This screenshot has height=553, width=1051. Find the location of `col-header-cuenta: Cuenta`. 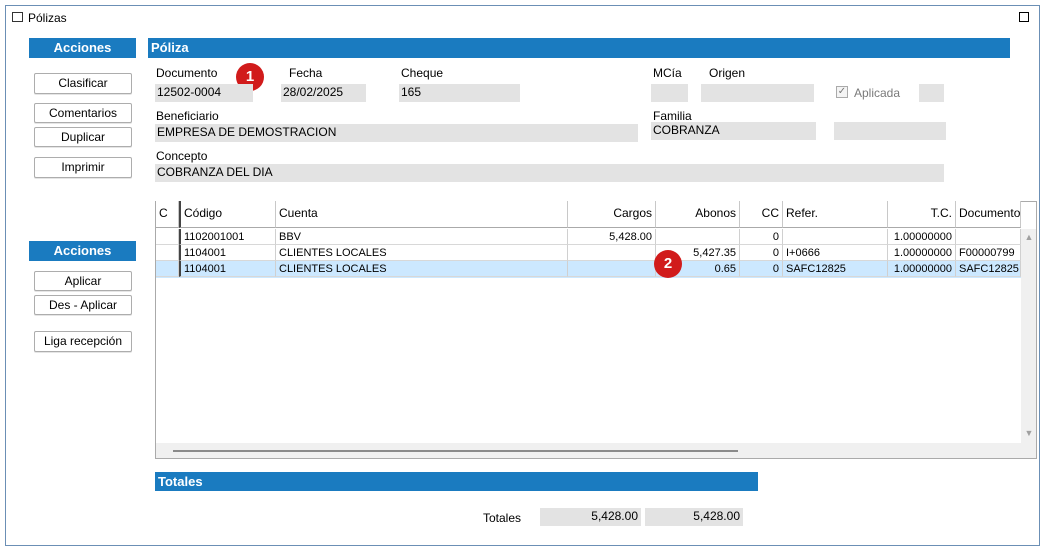

col-header-cuenta: Cuenta is located at coordinates (422, 214).